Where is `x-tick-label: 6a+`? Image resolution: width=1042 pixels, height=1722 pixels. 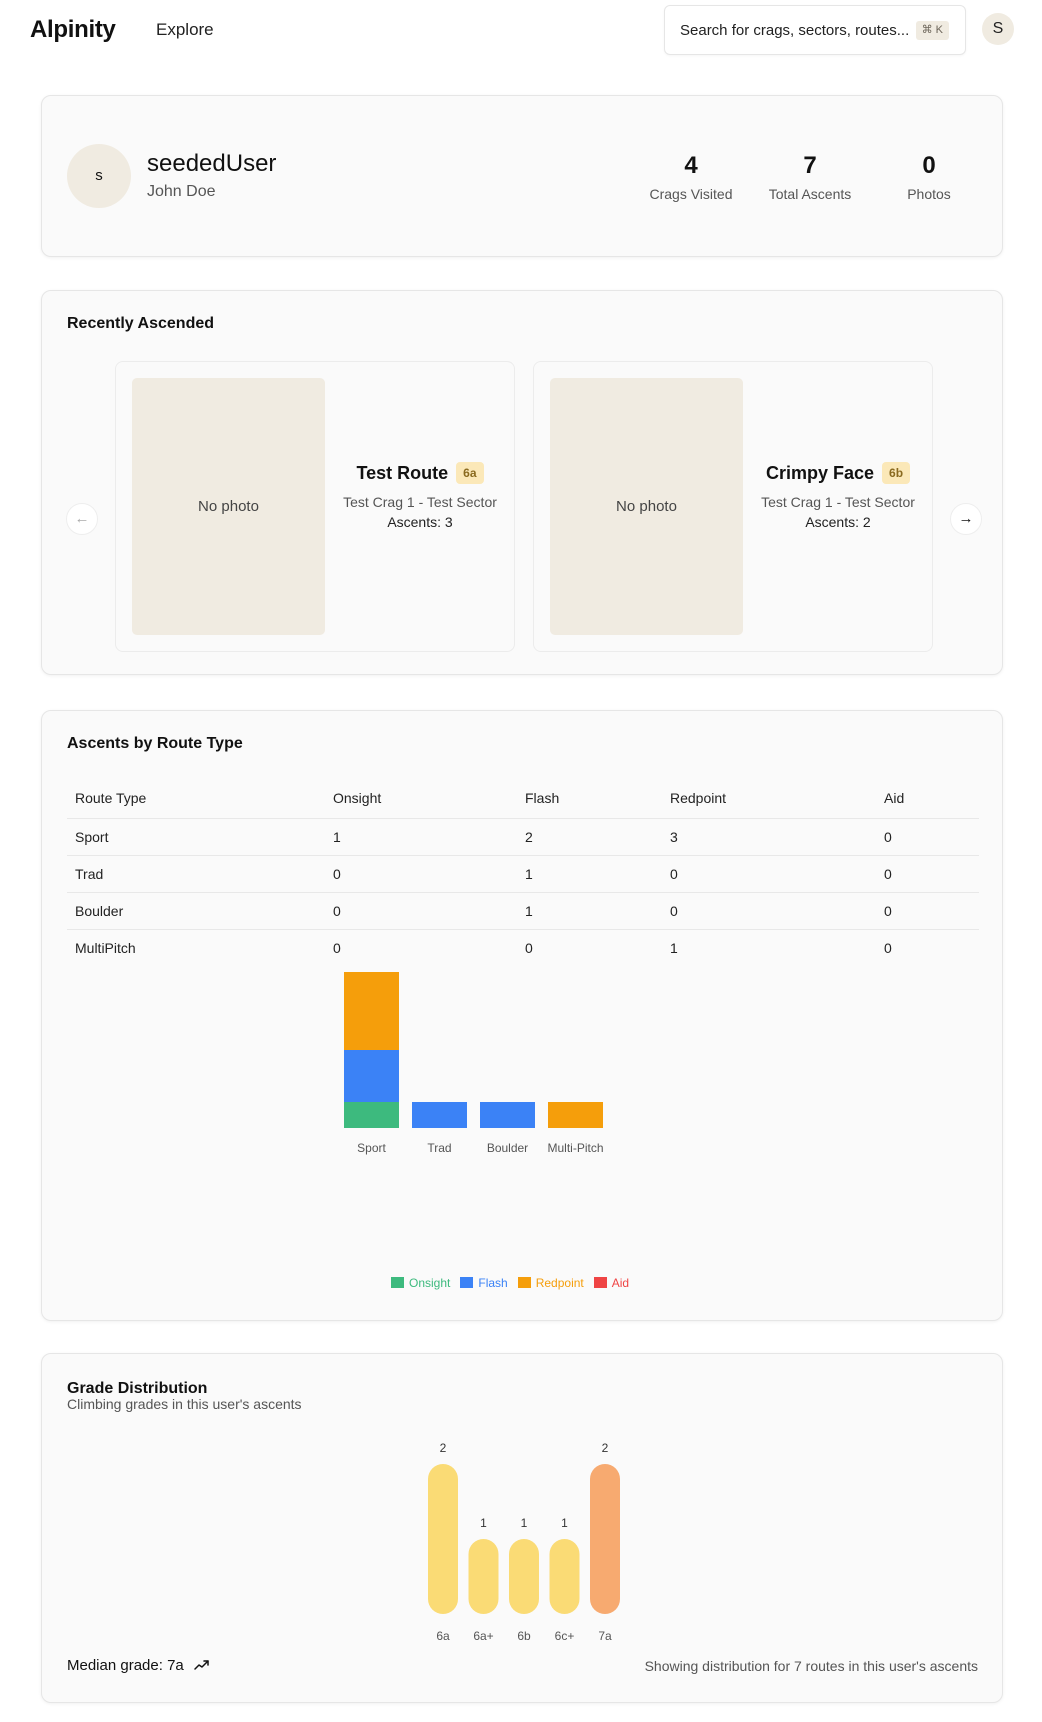 x-tick-label: 6a+ is located at coordinates (483, 1636).